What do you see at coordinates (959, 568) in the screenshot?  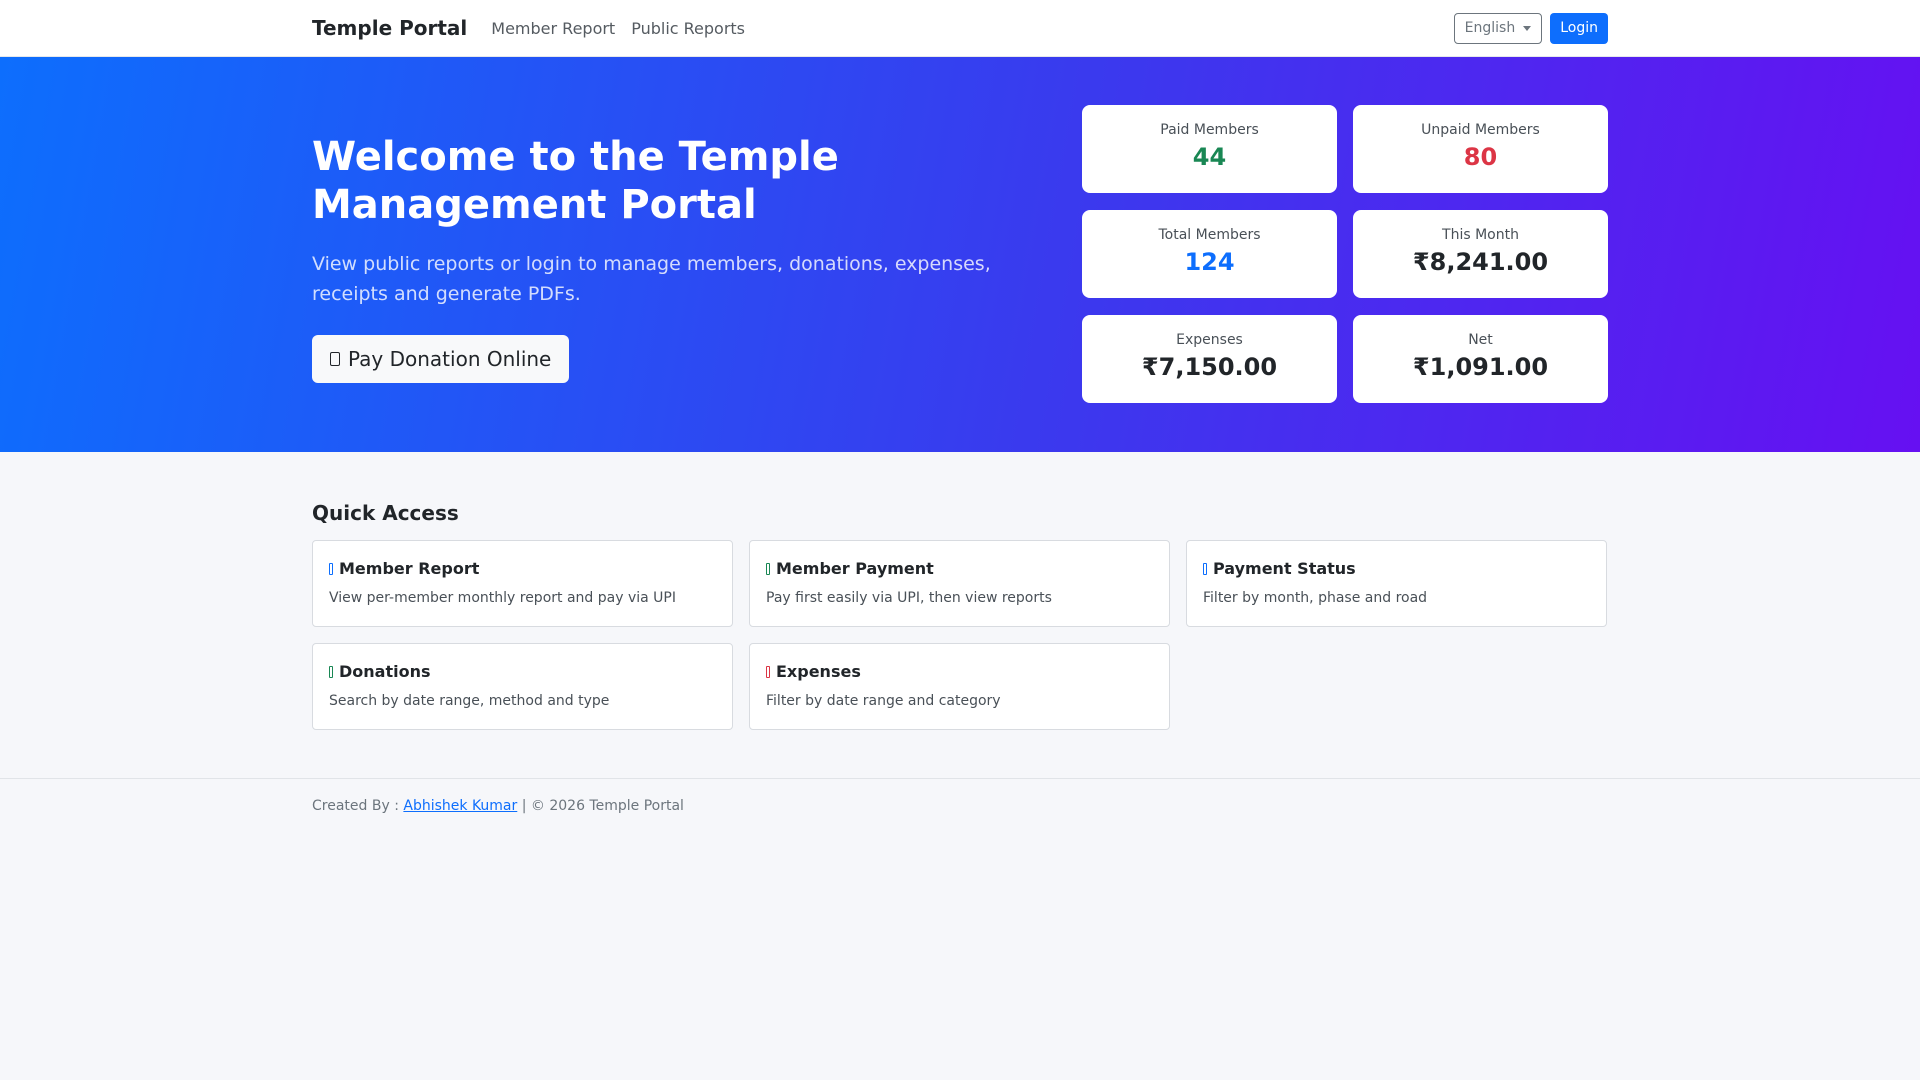 I see `card-header: Member Payment` at bounding box center [959, 568].